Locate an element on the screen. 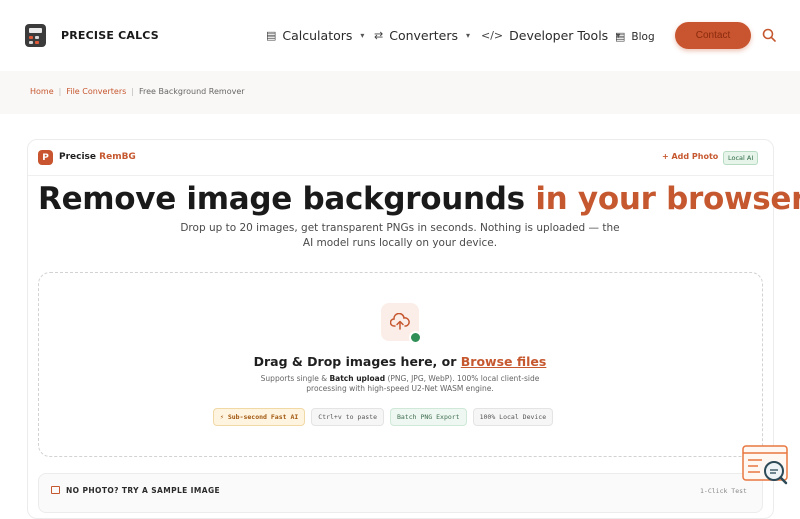  nav-calculators-label: Calculators is located at coordinates (317, 35).